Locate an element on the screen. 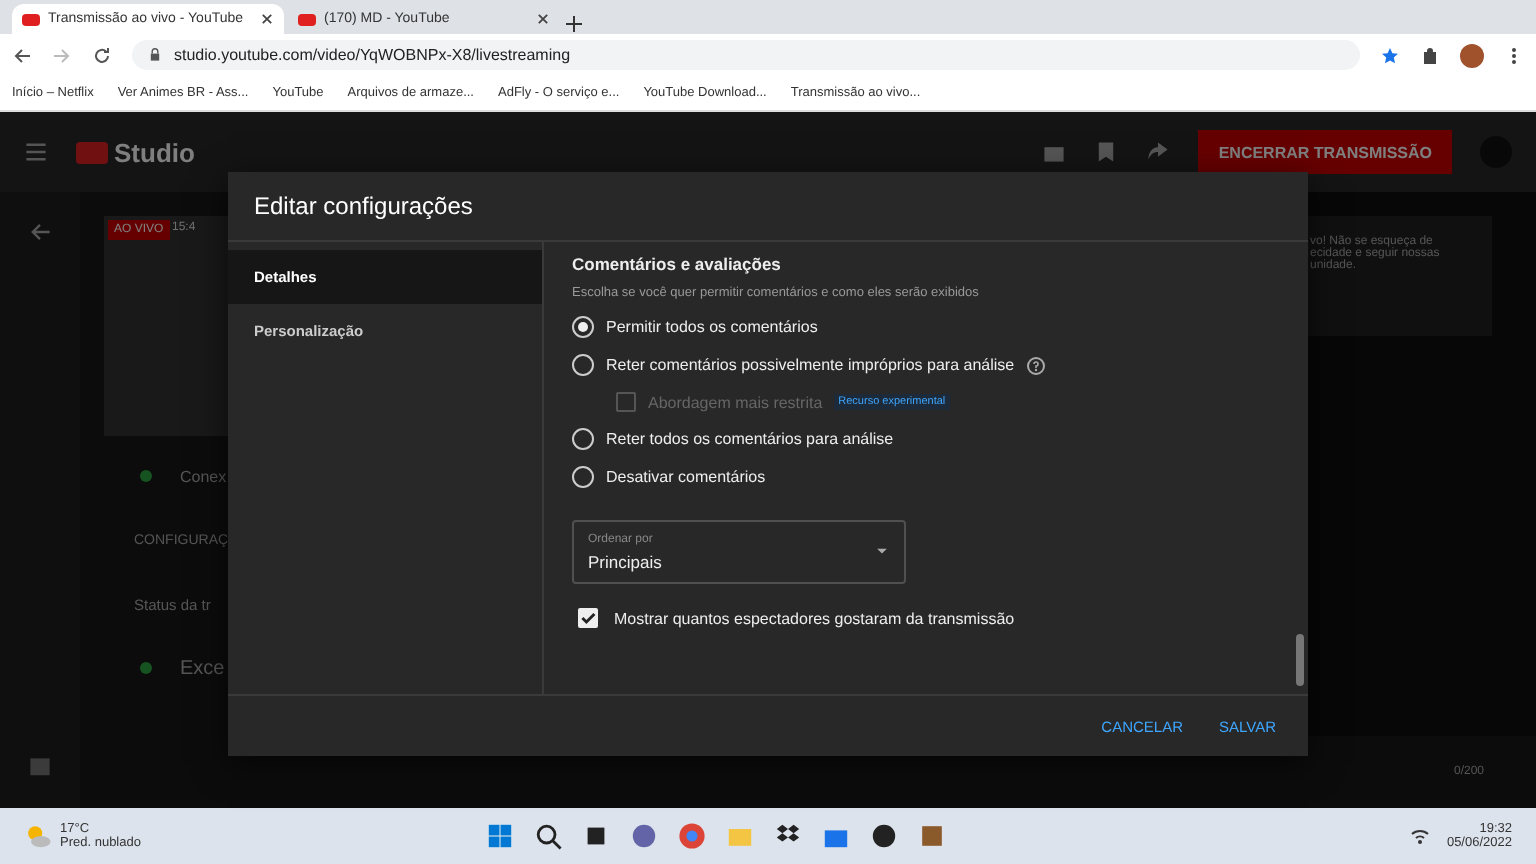 The image size is (1536, 864). profile-avatar-icon is located at coordinates (1472, 55).